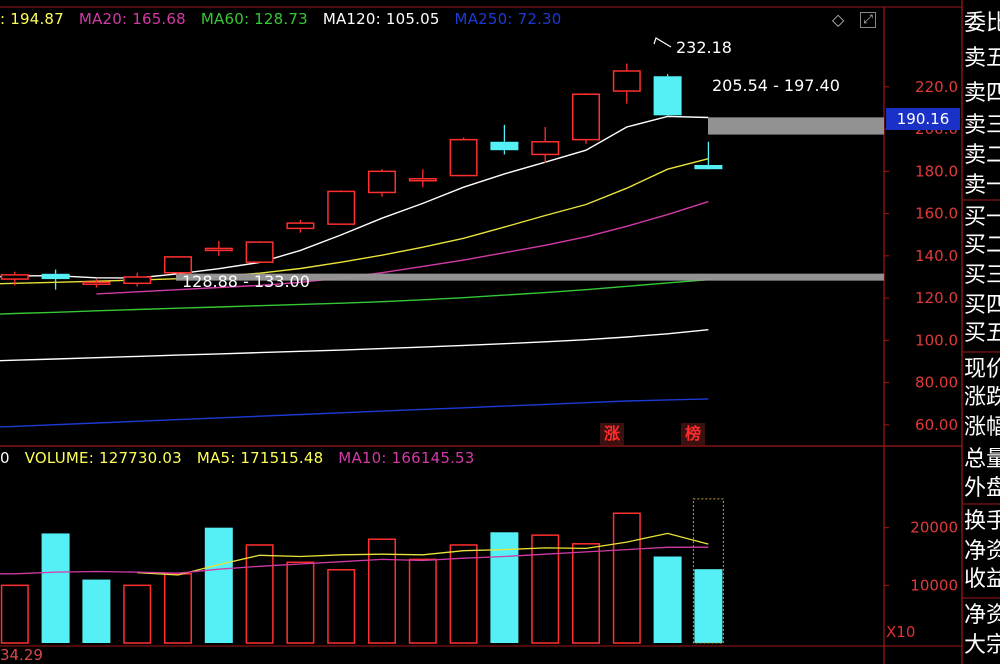 The width and height of the screenshot is (1000, 664). I want to click on legend-vol-ma10: MA10: 166145.53, so click(406, 458).